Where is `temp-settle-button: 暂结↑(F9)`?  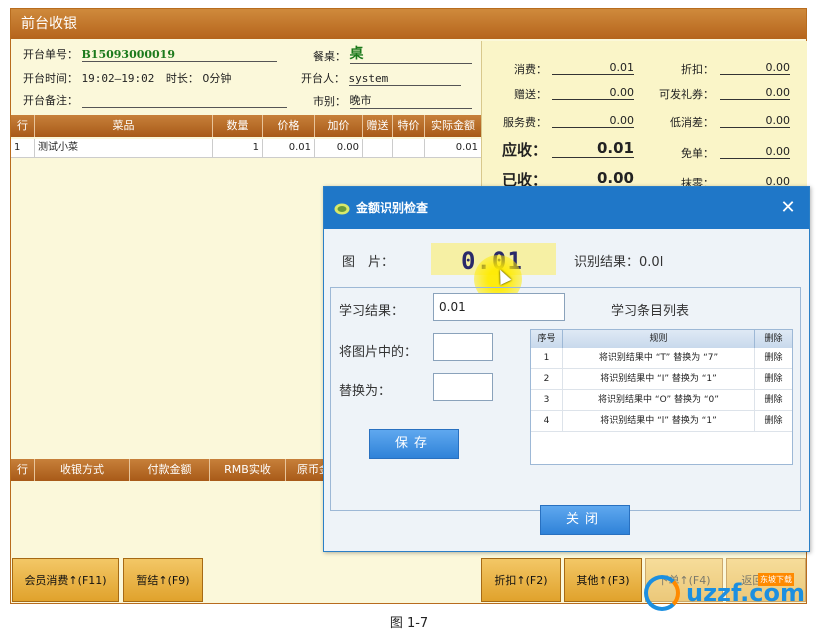 temp-settle-button: 暂结↑(F9) is located at coordinates (163, 580).